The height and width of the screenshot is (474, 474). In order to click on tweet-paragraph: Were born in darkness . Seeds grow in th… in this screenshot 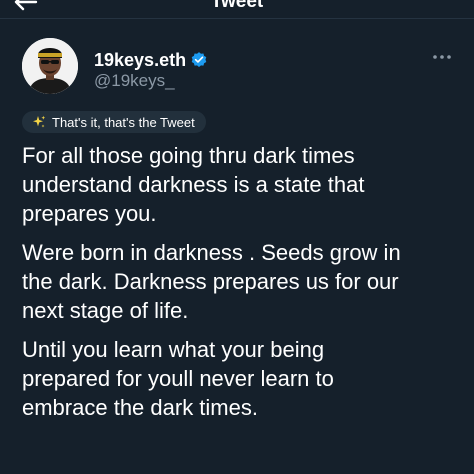, I will do `click(211, 281)`.